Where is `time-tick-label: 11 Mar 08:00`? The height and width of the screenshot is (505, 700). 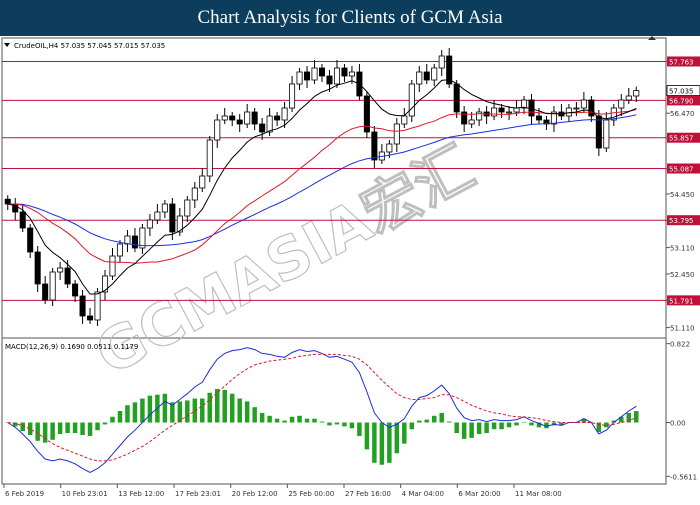 time-tick-label: 11 Mar 08:00 is located at coordinates (538, 494).